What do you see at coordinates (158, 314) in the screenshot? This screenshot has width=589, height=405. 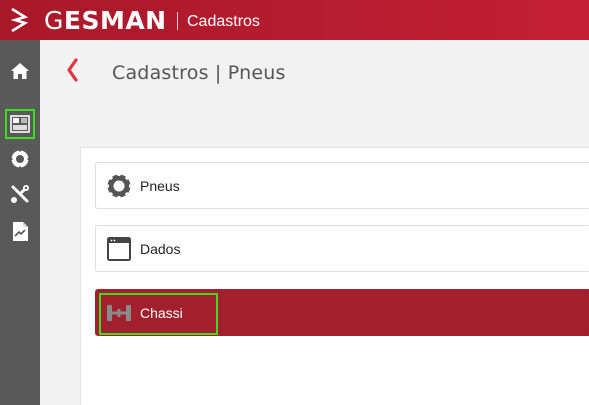 I see `focus-highlight` at bounding box center [158, 314].